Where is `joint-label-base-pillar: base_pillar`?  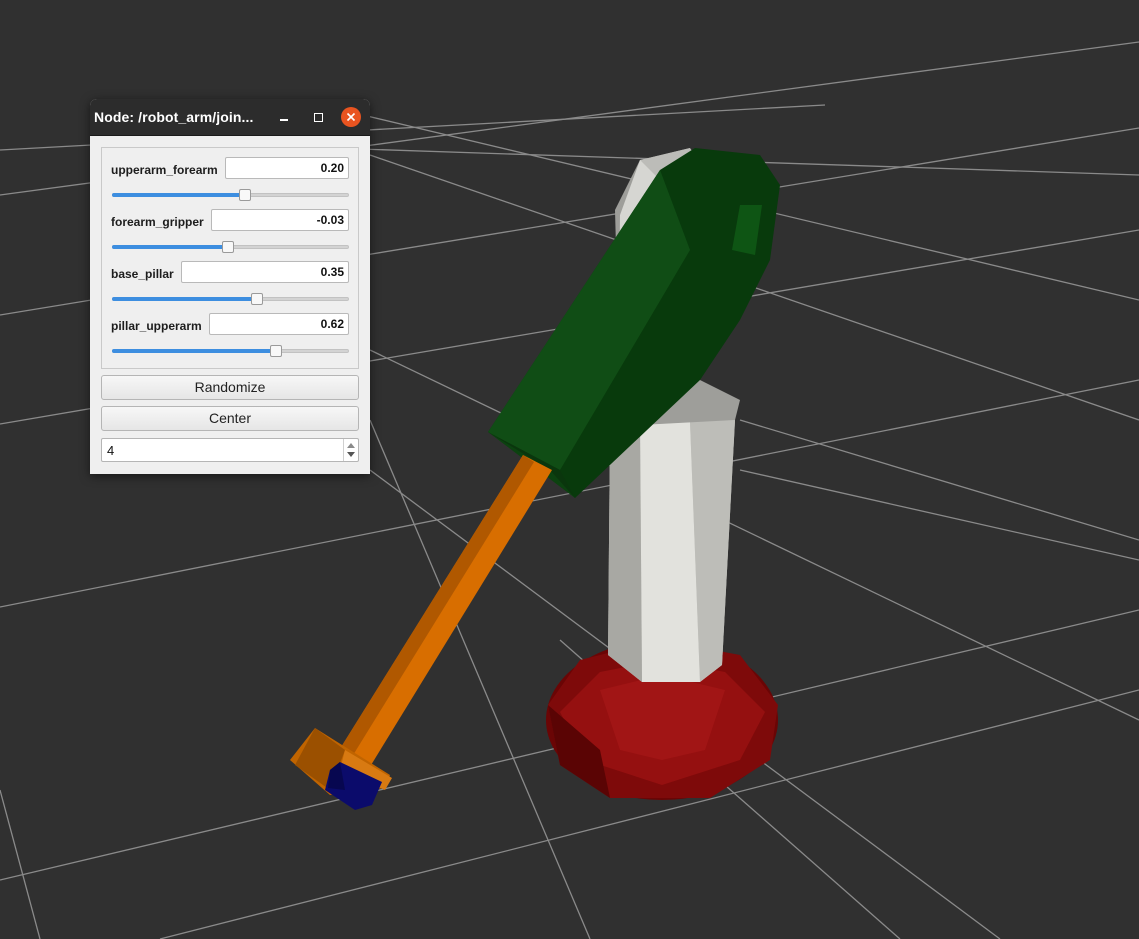
joint-label-base-pillar: base_pillar is located at coordinates (142, 274).